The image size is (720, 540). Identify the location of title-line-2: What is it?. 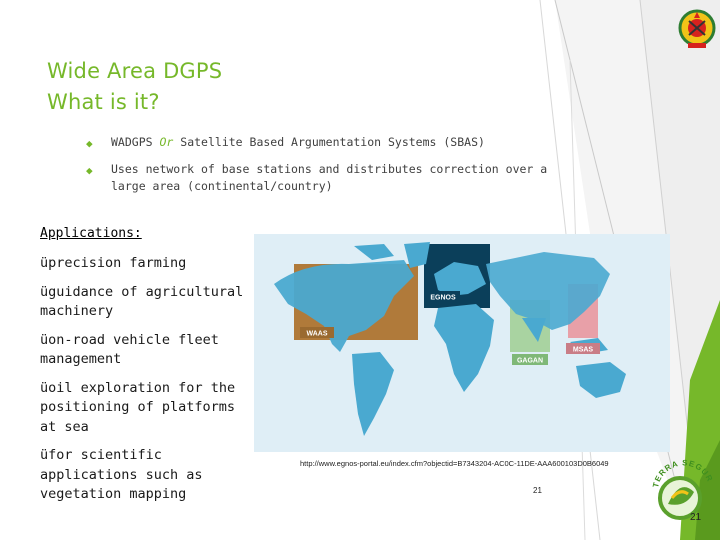
(103, 102).